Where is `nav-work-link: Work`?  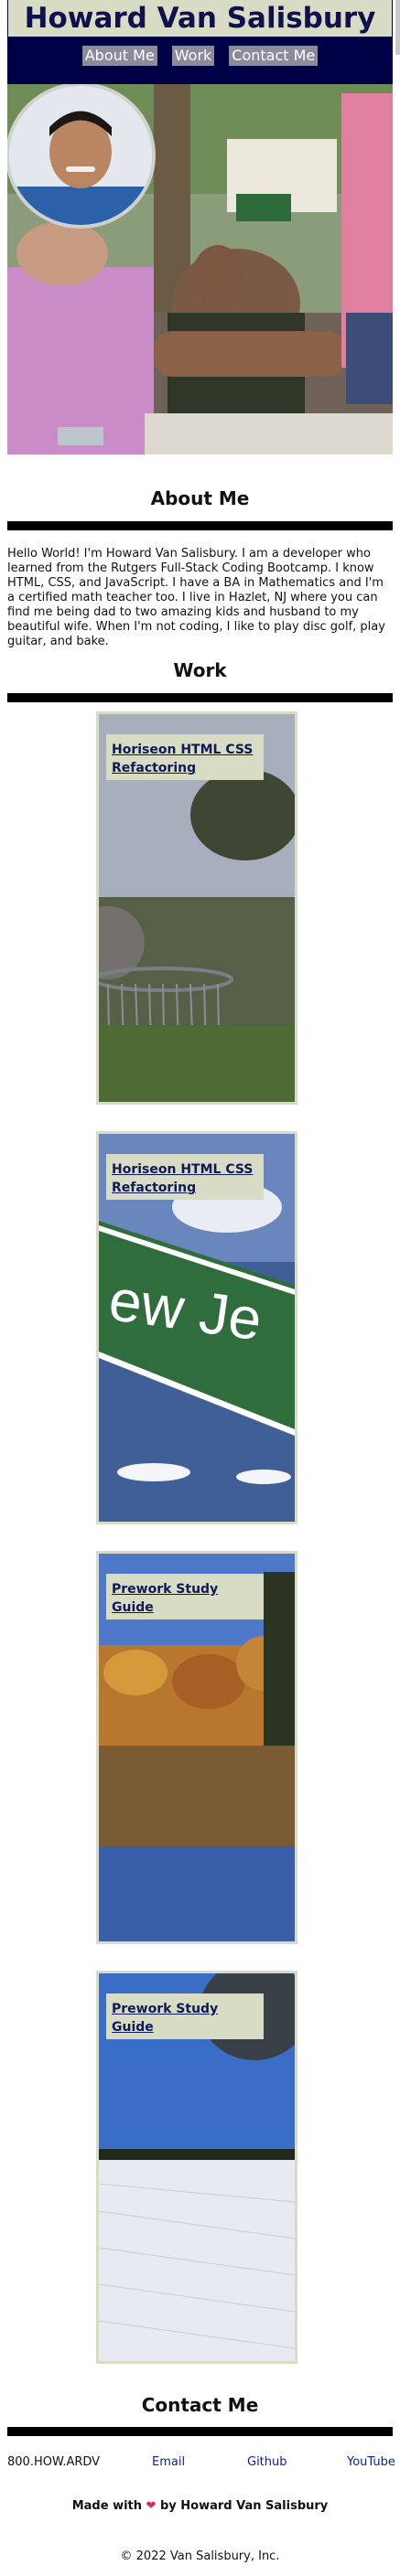
nav-work-link: Work is located at coordinates (193, 56).